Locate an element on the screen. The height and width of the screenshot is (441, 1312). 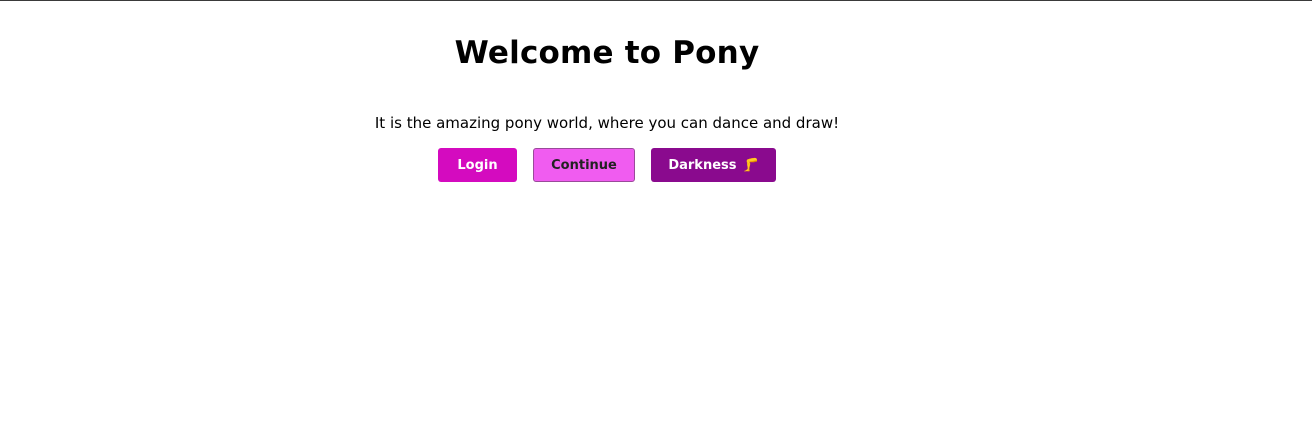
darkness-button: Darkness 🦵 is located at coordinates (713, 165).